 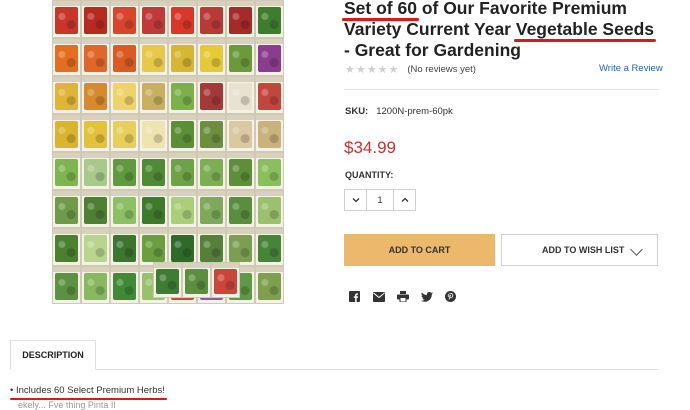 I want to click on tab-divider, so click(x=334, y=369).